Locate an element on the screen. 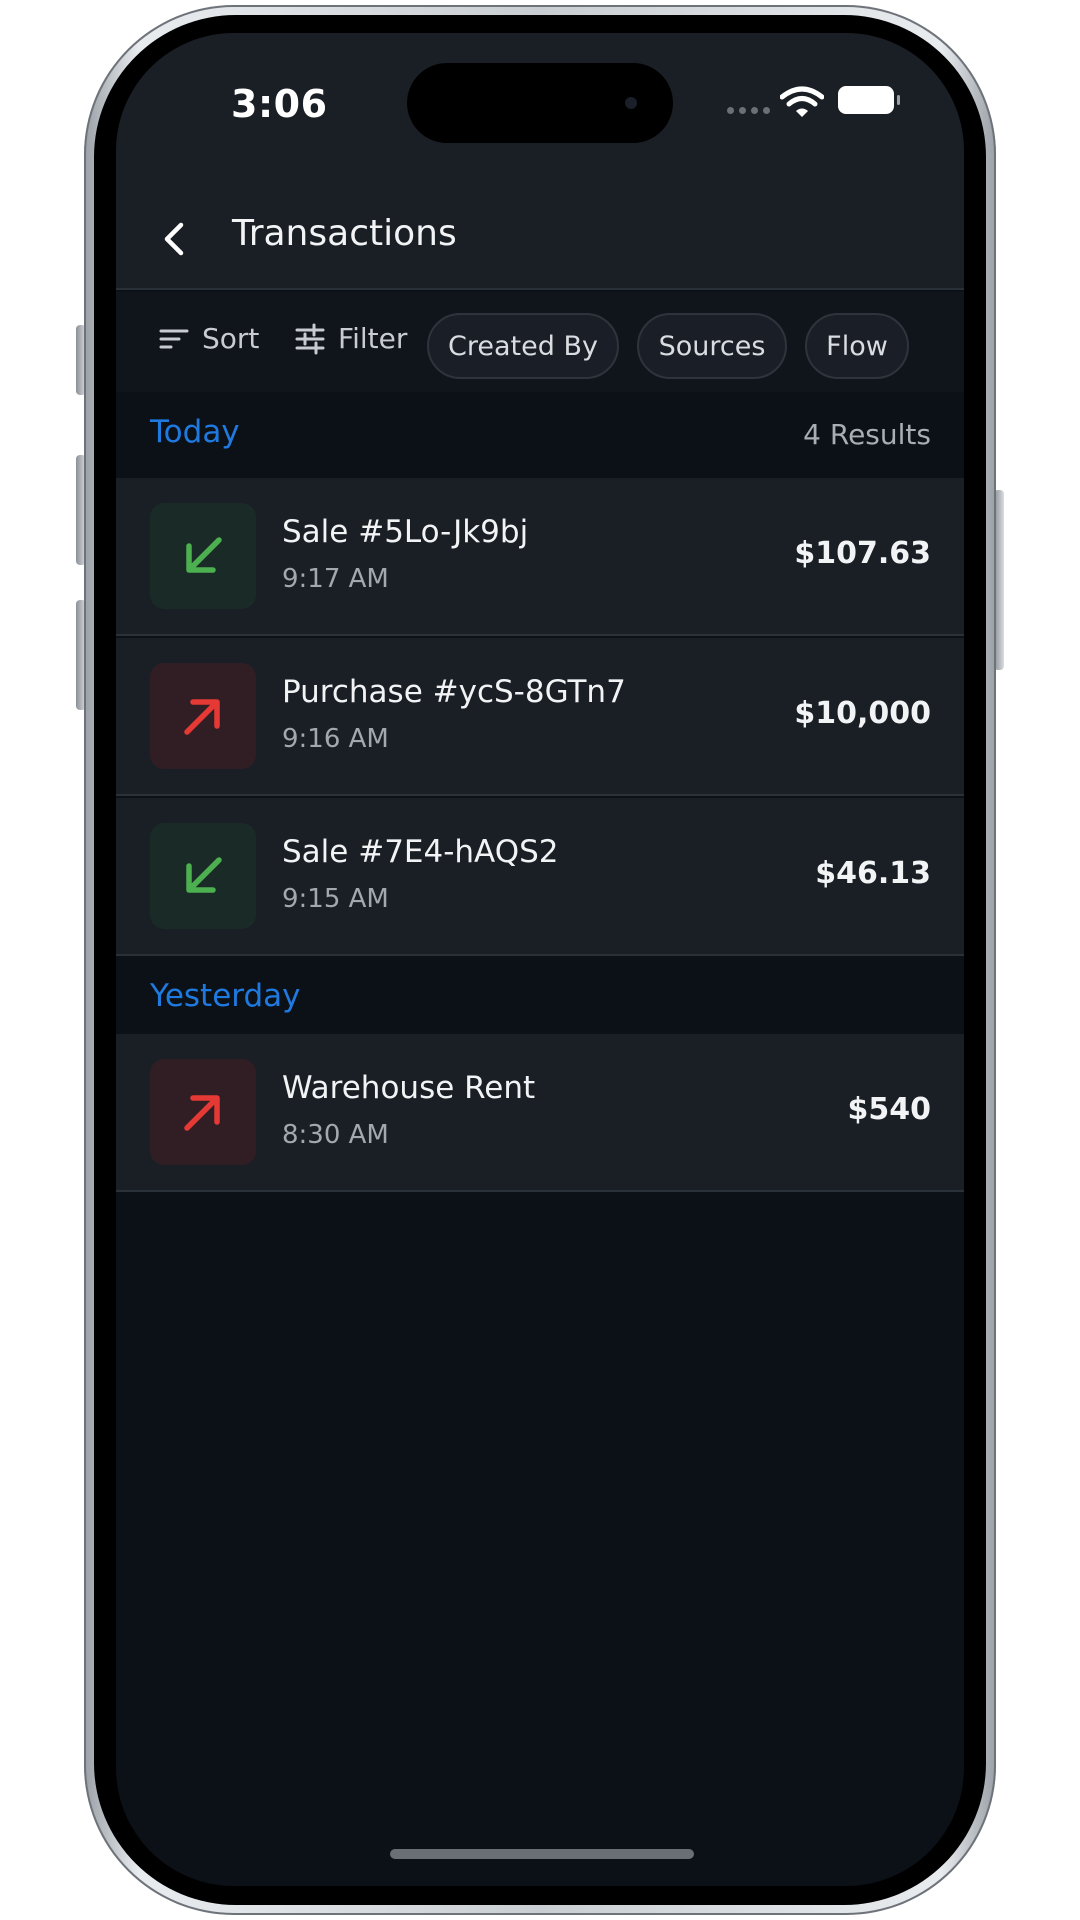 The image size is (1080, 1920). battery-icon is located at coordinates (869, 100).